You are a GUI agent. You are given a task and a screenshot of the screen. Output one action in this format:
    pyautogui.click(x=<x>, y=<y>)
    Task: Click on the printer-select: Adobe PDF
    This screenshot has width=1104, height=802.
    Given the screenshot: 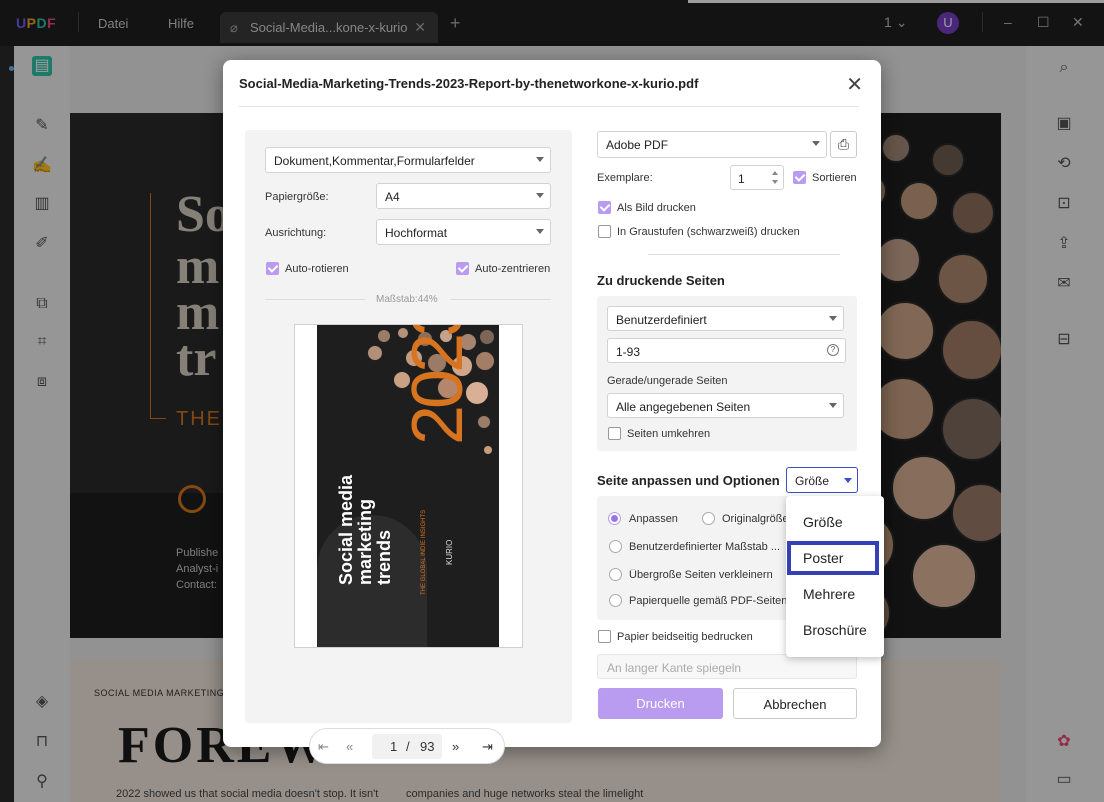 What is the action you would take?
    pyautogui.click(x=712, y=144)
    